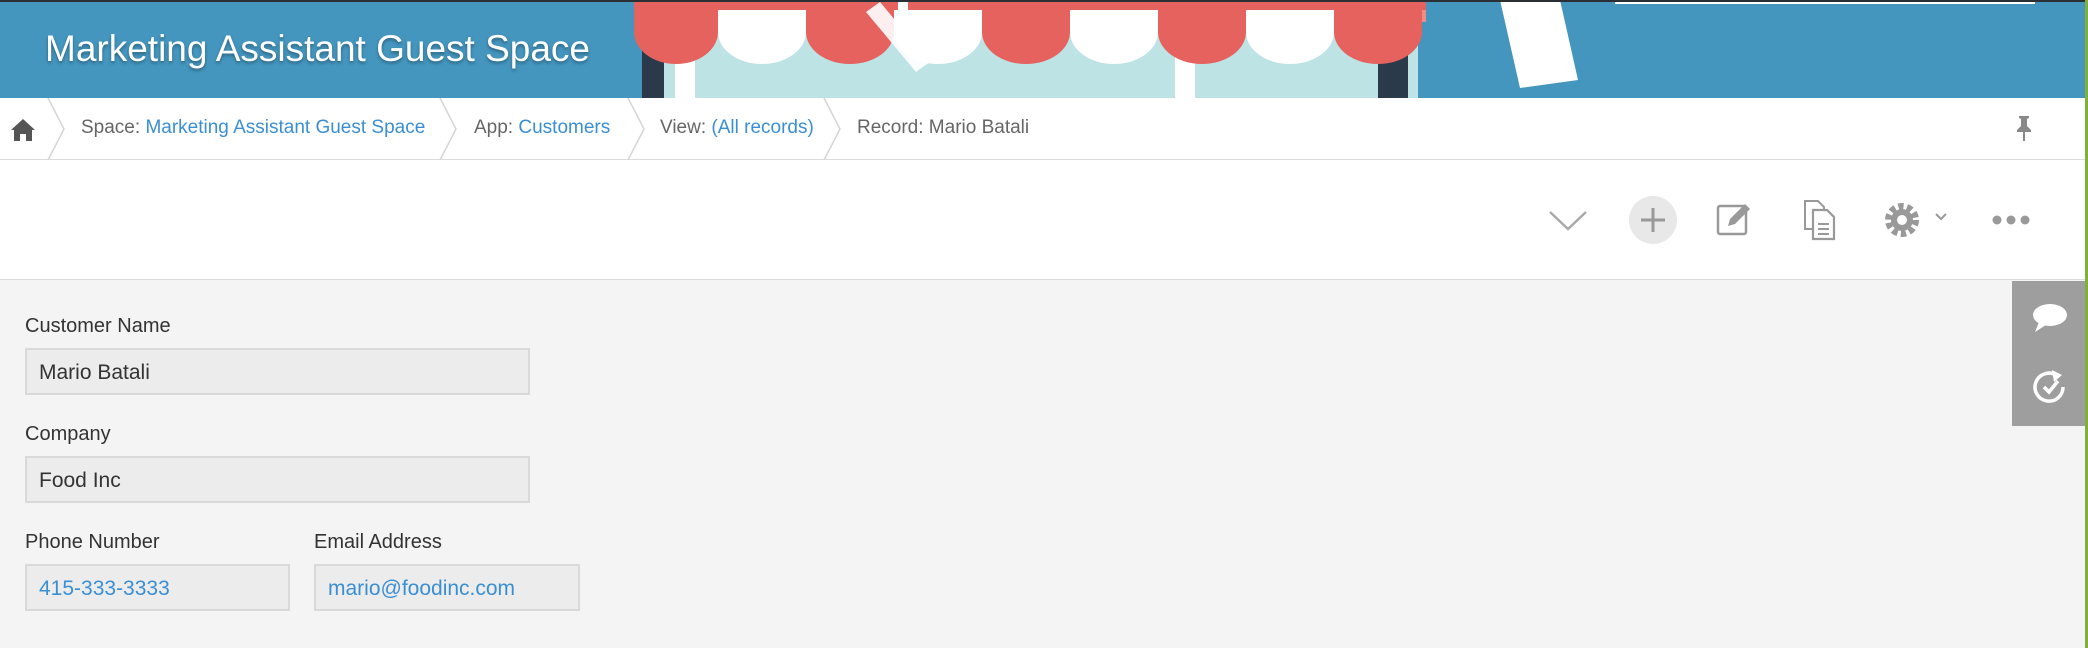 The height and width of the screenshot is (648, 2088). Describe the element at coordinates (157, 587) in the screenshot. I see `phone-number-link: 415-333-3333` at that location.